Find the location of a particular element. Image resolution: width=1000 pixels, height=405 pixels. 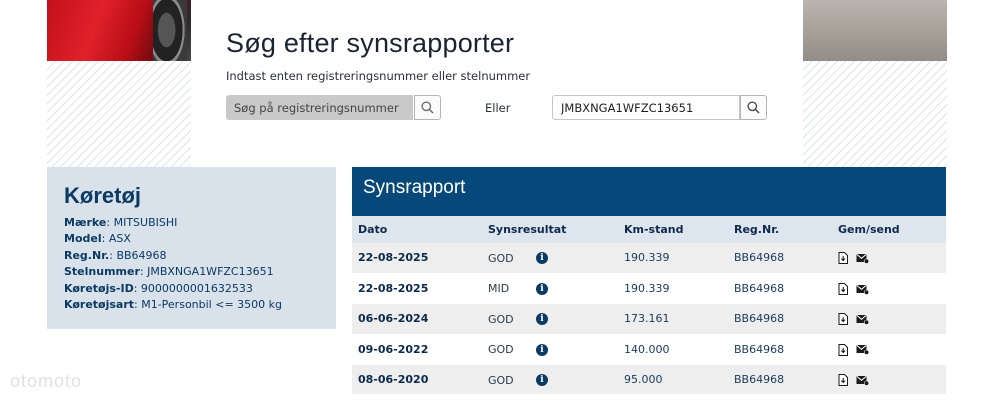

vehicle-value: M1-Personbil <= 3500 kg is located at coordinates (212, 305).